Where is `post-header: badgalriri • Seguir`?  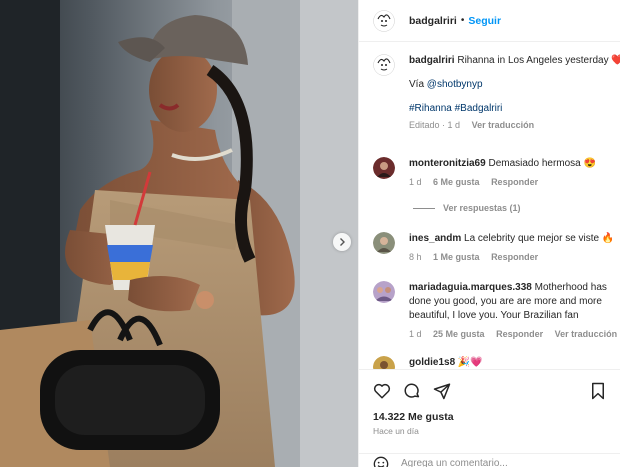
post-header: badgalriri • Seguir is located at coordinates (489, 21).